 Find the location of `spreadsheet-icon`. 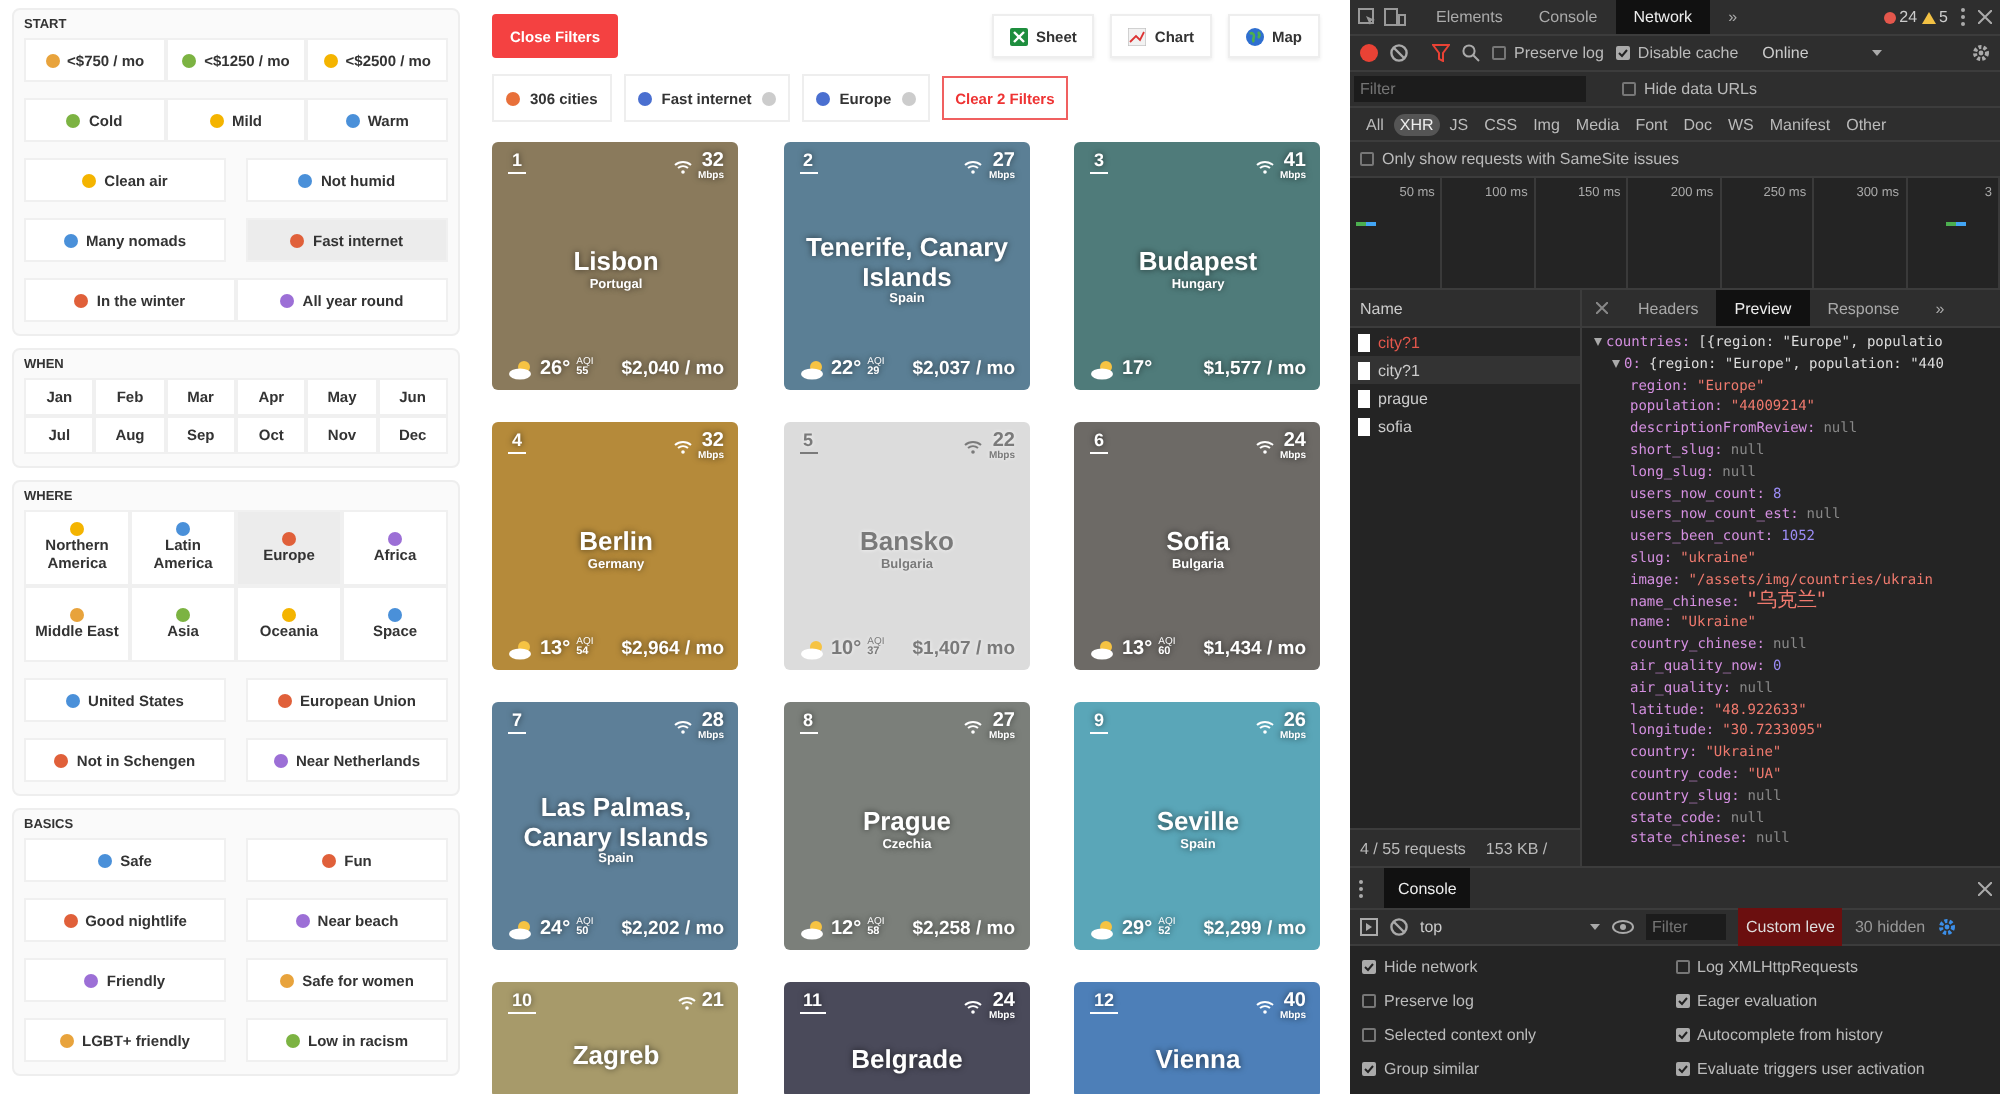

spreadsheet-icon is located at coordinates (1018, 36).